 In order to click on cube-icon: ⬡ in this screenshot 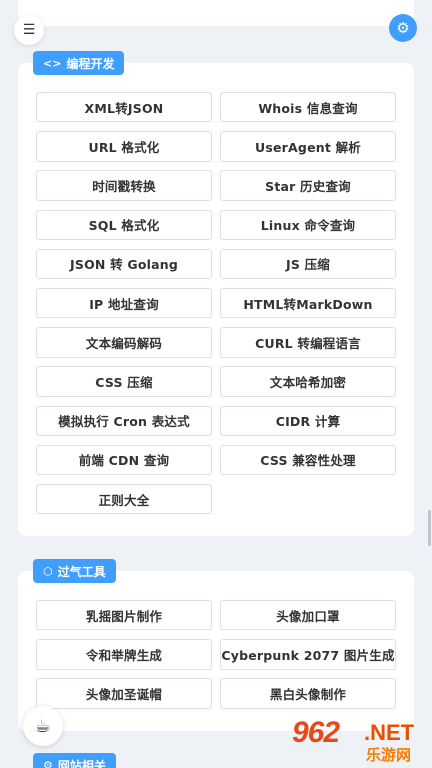, I will do `click(48, 571)`.